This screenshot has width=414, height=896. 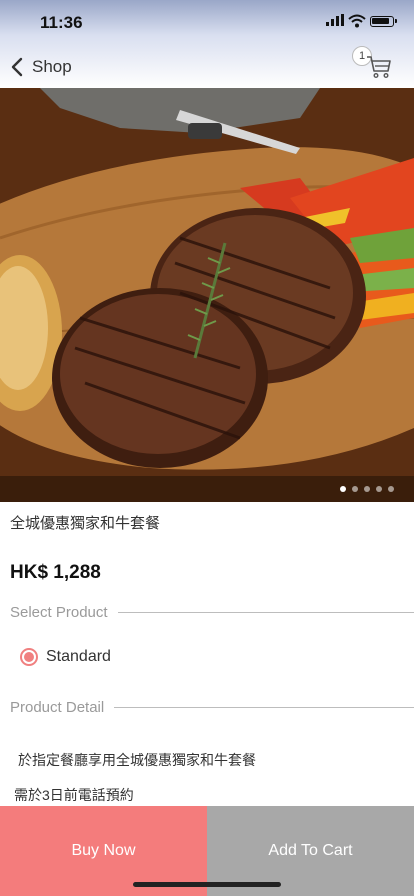 I want to click on battery-icon, so click(x=383, y=21).